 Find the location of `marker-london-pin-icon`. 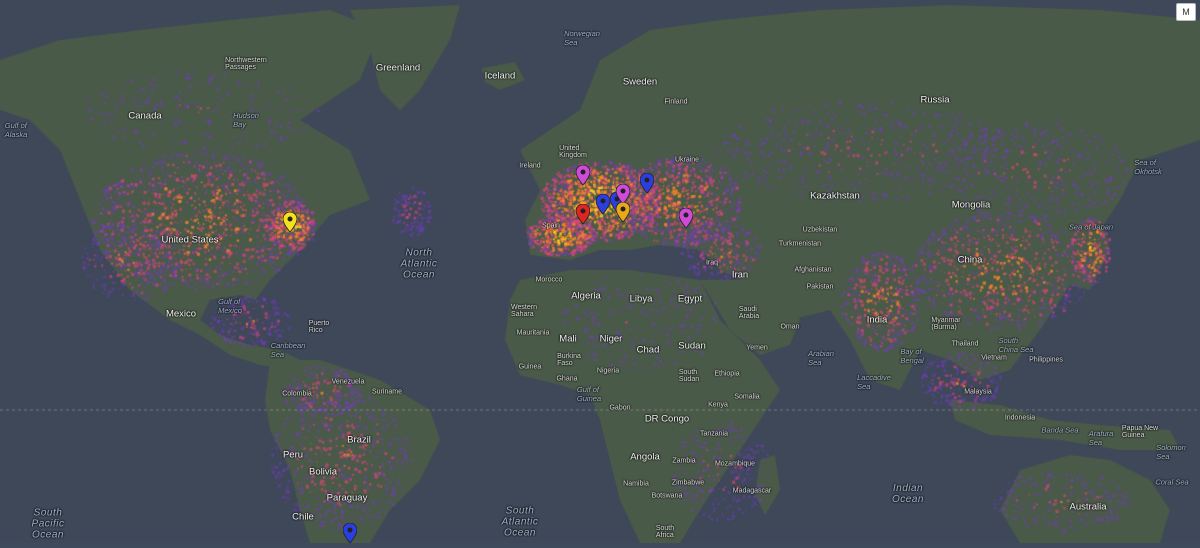

marker-london-pin-icon is located at coordinates (583, 175).